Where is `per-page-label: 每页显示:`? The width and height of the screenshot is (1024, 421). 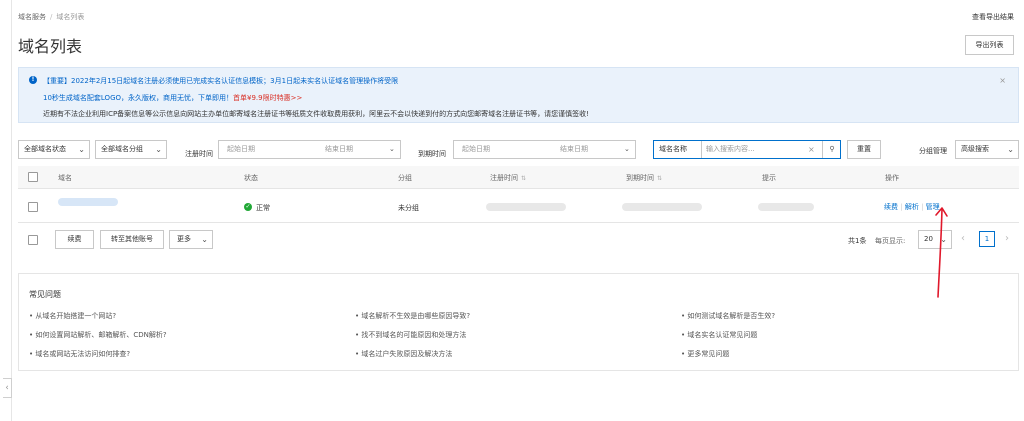
per-page-label: 每页显示: is located at coordinates (890, 241).